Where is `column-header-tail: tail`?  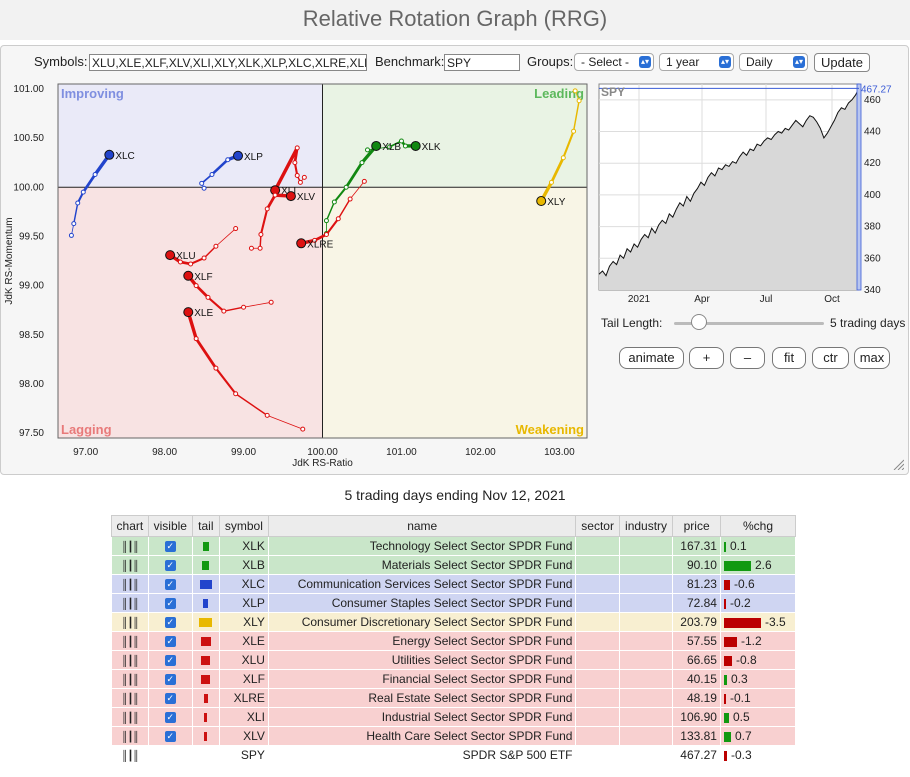
column-header-tail: tail is located at coordinates (205, 526).